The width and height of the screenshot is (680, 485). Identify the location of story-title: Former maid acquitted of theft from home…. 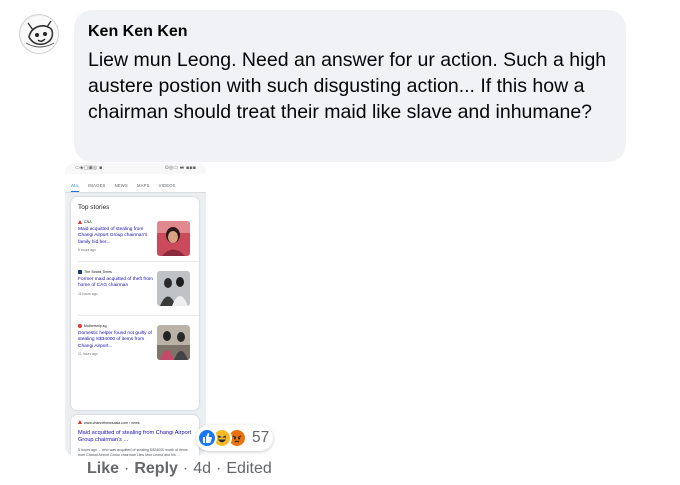
(115, 283).